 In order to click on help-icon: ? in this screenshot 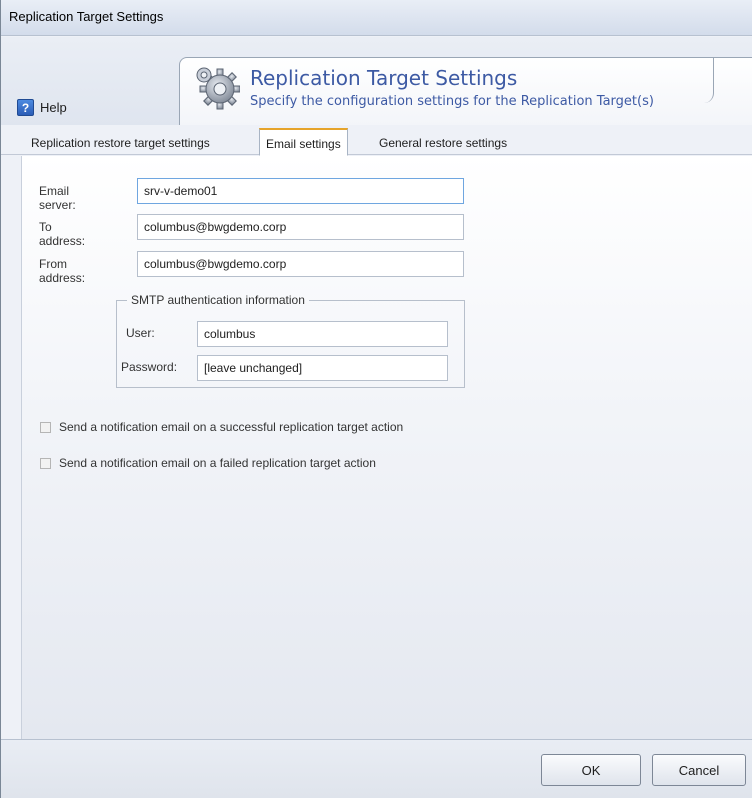, I will do `click(25, 107)`.